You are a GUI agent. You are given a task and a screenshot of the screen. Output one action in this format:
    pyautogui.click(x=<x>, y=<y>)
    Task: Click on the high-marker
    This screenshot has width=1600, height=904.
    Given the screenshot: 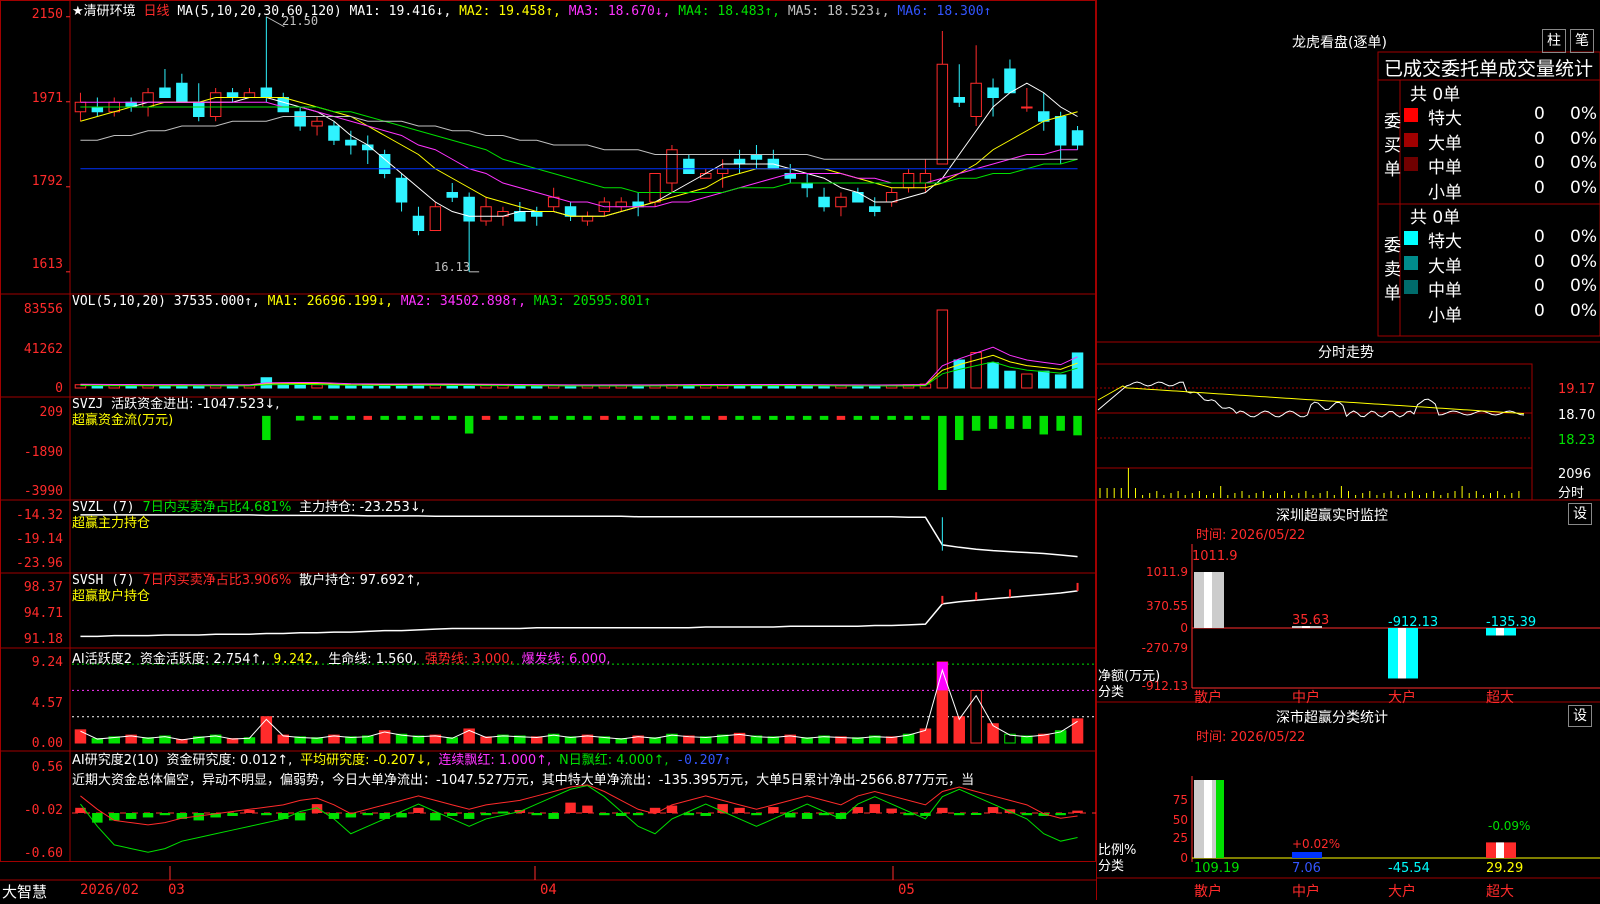 What is the action you would take?
    pyautogui.click(x=275, y=22)
    